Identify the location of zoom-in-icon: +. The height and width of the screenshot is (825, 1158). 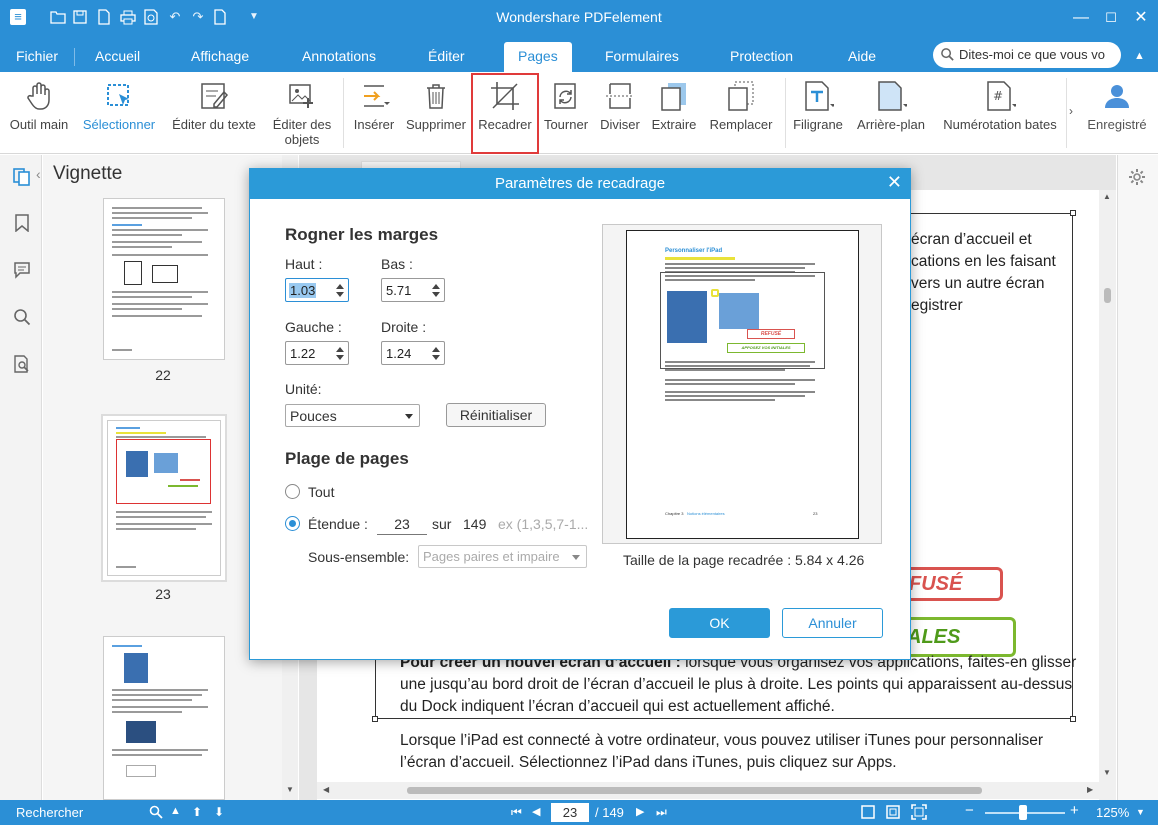
(1074, 810).